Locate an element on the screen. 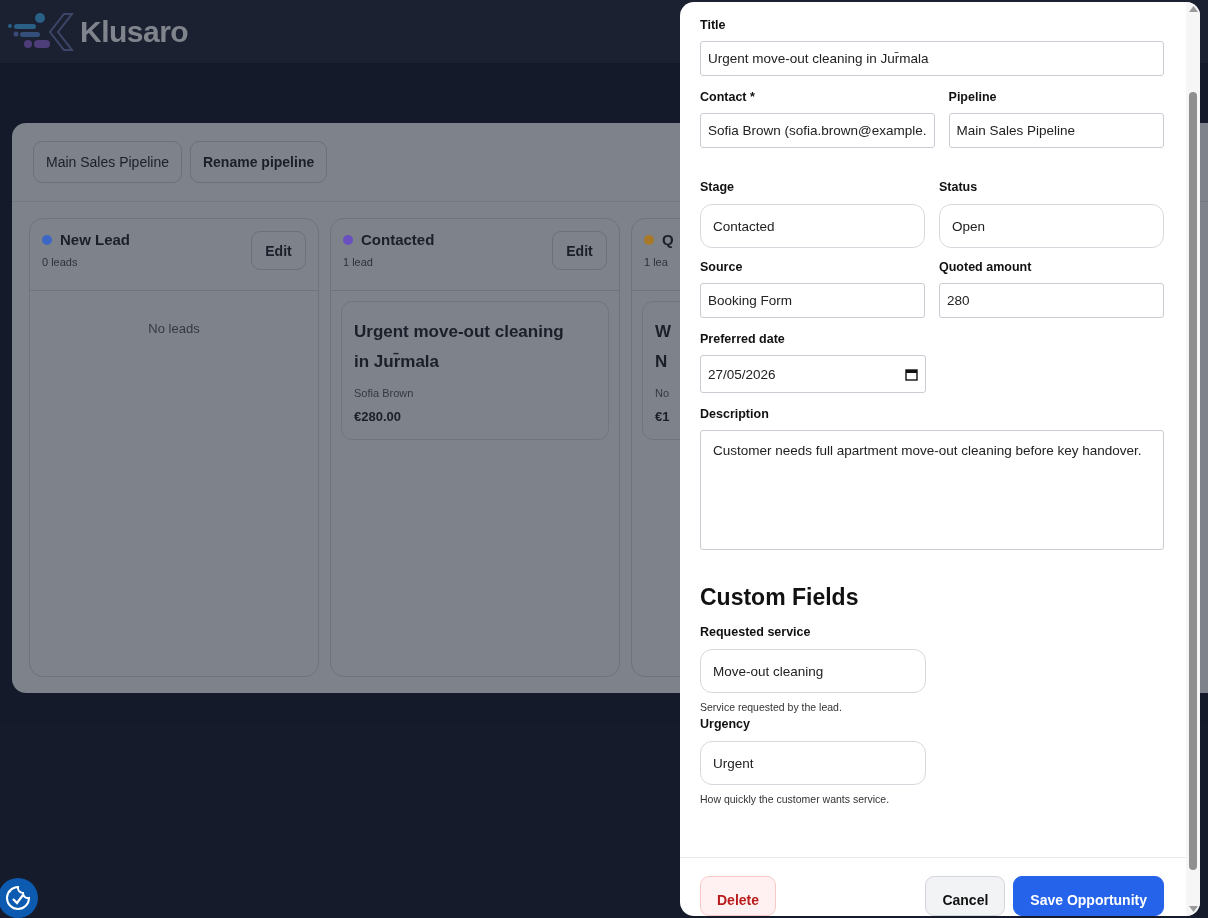 The width and height of the screenshot is (1208, 918). lead-count: 1 lead is located at coordinates (358, 262).